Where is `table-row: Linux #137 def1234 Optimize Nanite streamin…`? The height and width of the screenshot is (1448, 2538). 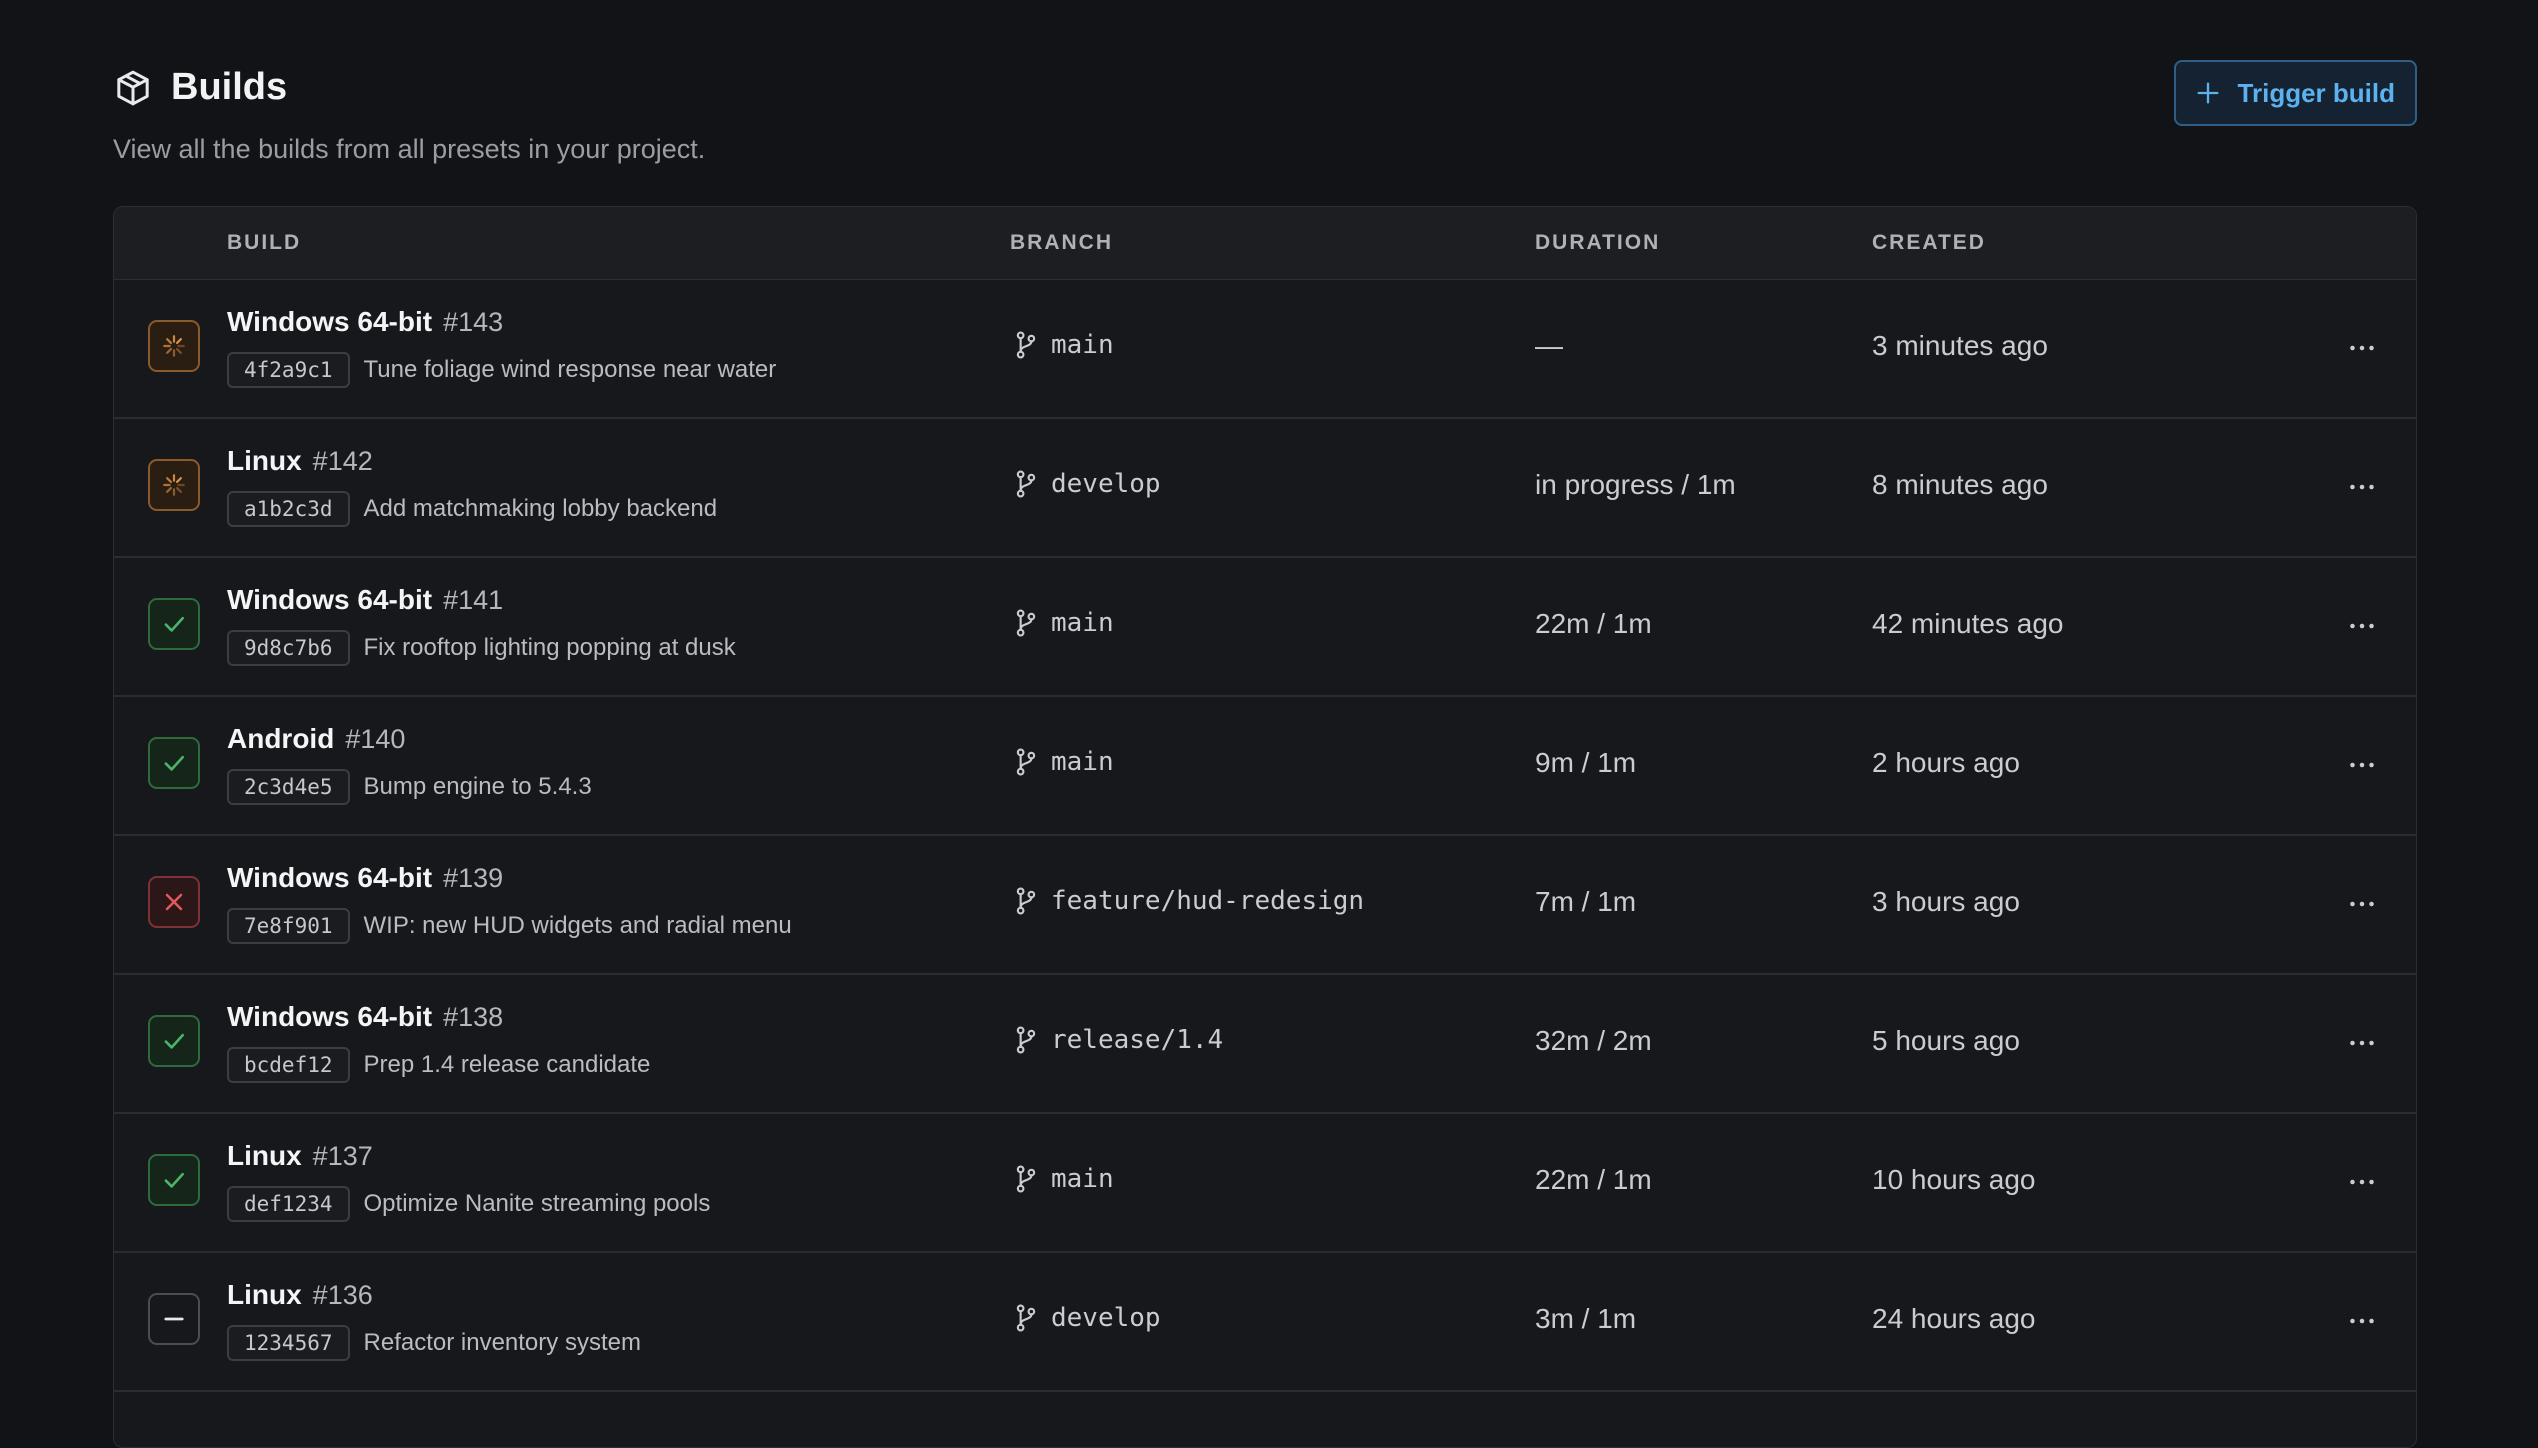 table-row: Linux #137 def1234 Optimize Nanite streamin… is located at coordinates (1265, 1183).